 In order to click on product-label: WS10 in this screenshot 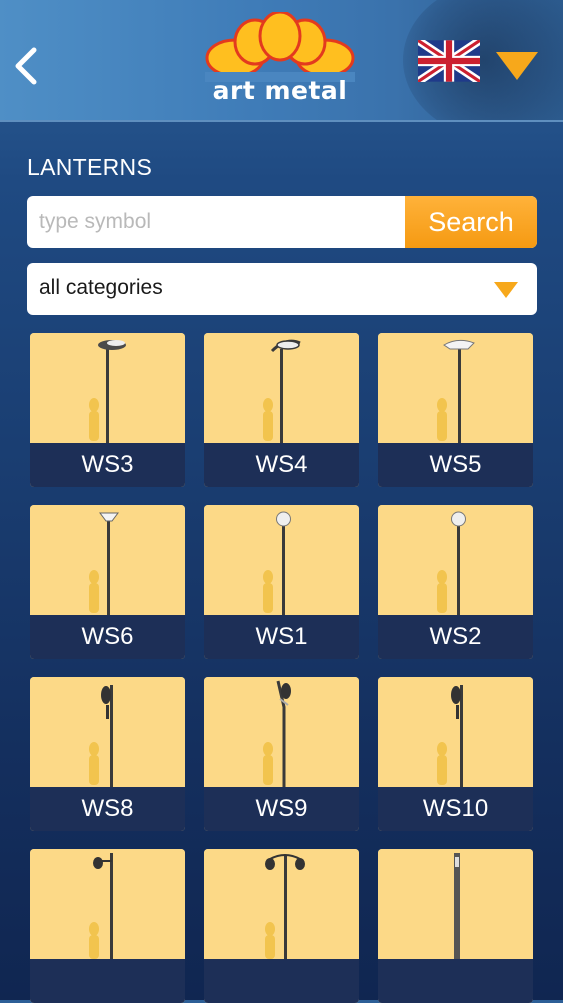, I will do `click(455, 809)`.